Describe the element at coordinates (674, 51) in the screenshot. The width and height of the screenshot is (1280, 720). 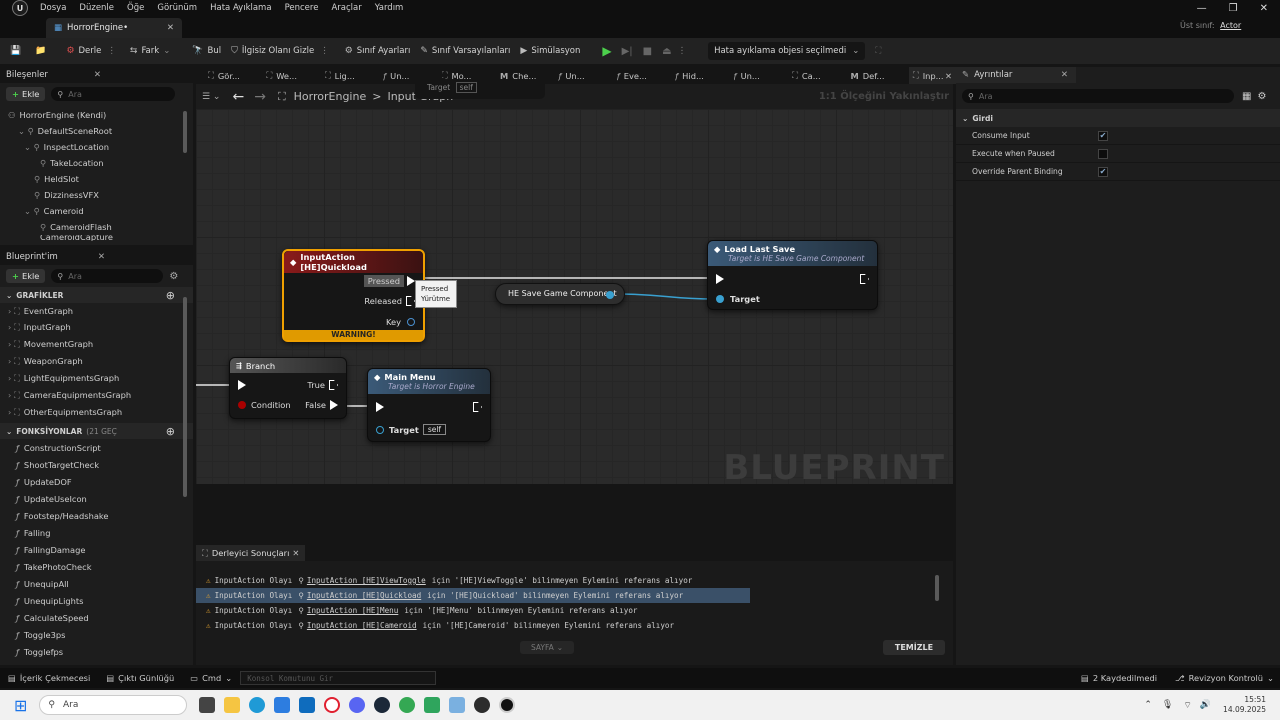
I see `eject-button: ⏏ ⋮` at that location.